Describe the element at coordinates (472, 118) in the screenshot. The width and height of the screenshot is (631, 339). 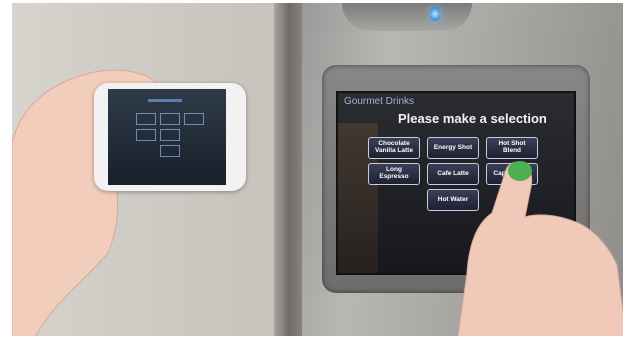
I see `selection-prompt: Please make a selection` at that location.